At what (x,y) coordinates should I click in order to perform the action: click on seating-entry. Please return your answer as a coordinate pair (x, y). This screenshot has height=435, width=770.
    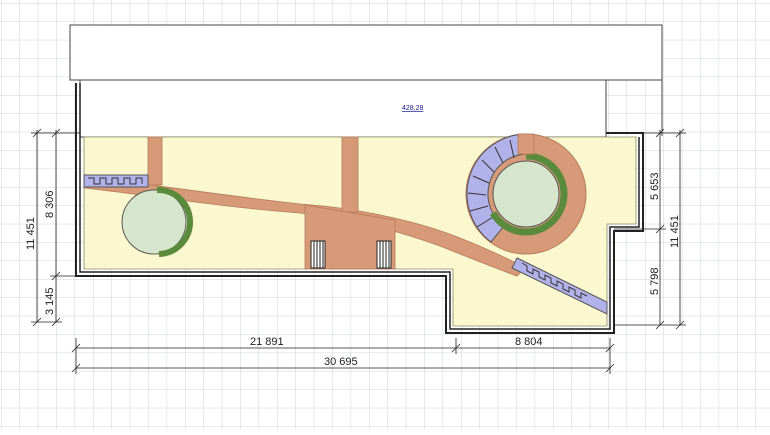
    Looking at the image, I should click on (526, 144).